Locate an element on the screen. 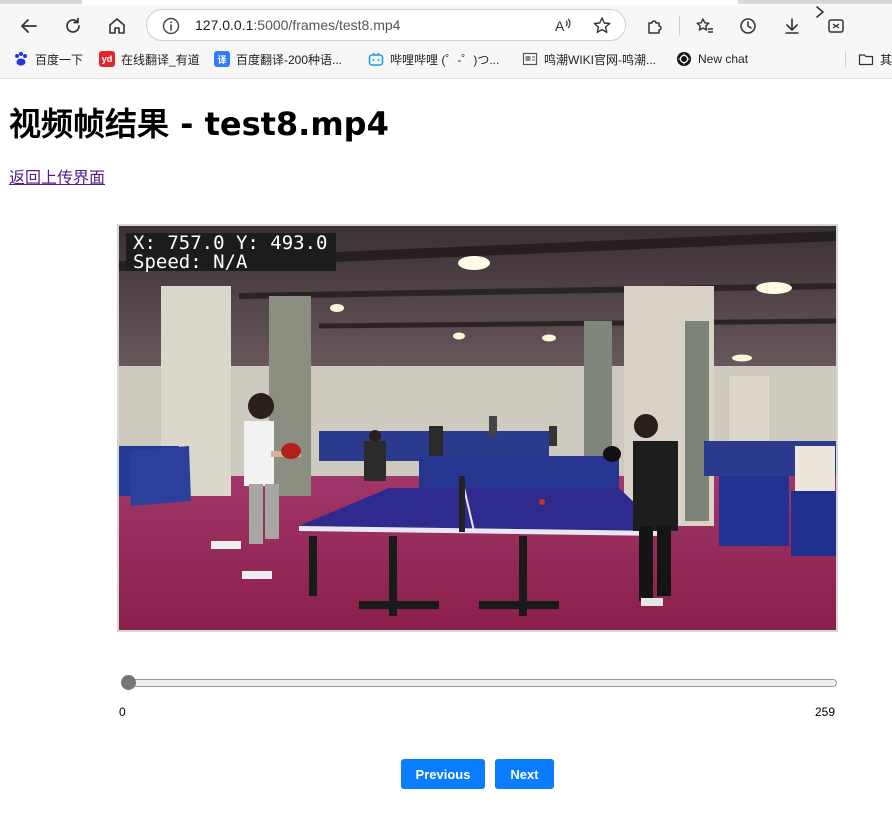  favorite-star-icon is located at coordinates (602, 26).